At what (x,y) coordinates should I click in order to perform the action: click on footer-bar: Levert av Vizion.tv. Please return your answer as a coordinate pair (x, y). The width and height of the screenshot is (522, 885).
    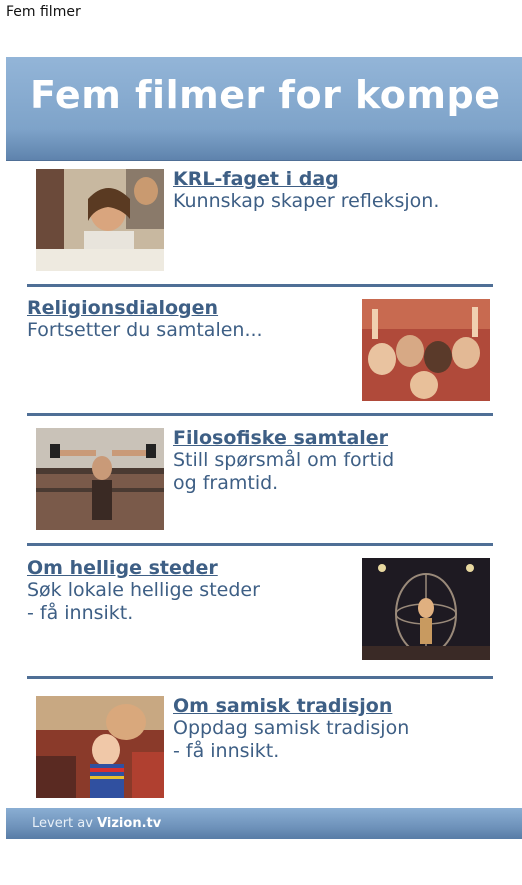
    Looking at the image, I should click on (264, 823).